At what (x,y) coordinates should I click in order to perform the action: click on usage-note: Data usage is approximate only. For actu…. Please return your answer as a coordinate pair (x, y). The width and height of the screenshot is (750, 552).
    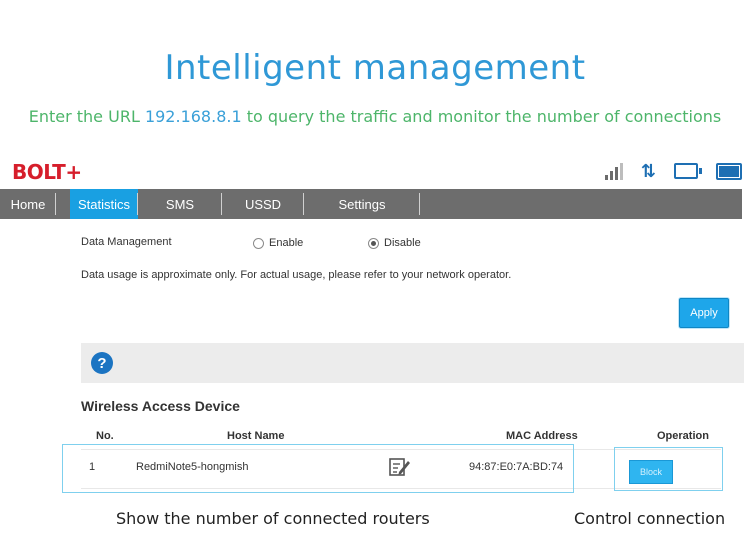
    Looking at the image, I should click on (296, 275).